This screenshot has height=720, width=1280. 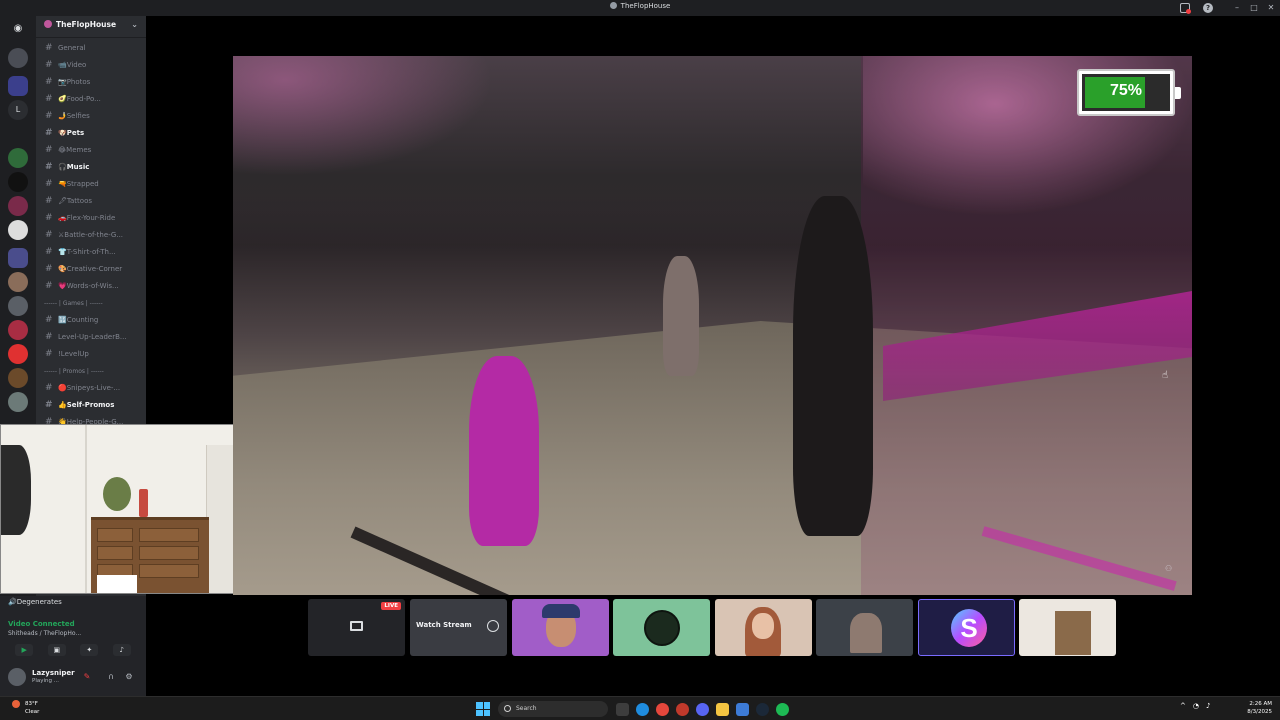 What do you see at coordinates (1258, 708) in the screenshot?
I see `taskbar-clock: 2:26 AM 8/3/2025` at bounding box center [1258, 708].